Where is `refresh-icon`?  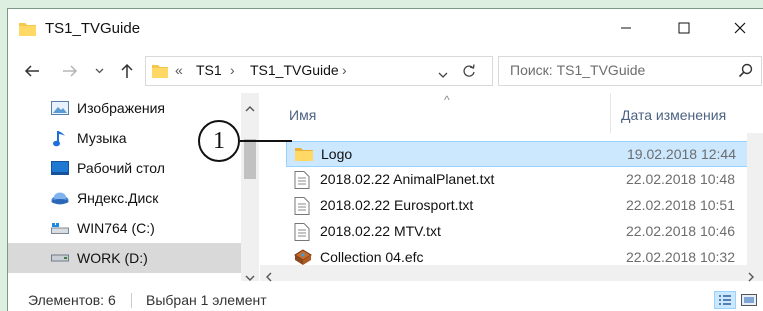
refresh-icon is located at coordinates (469, 70).